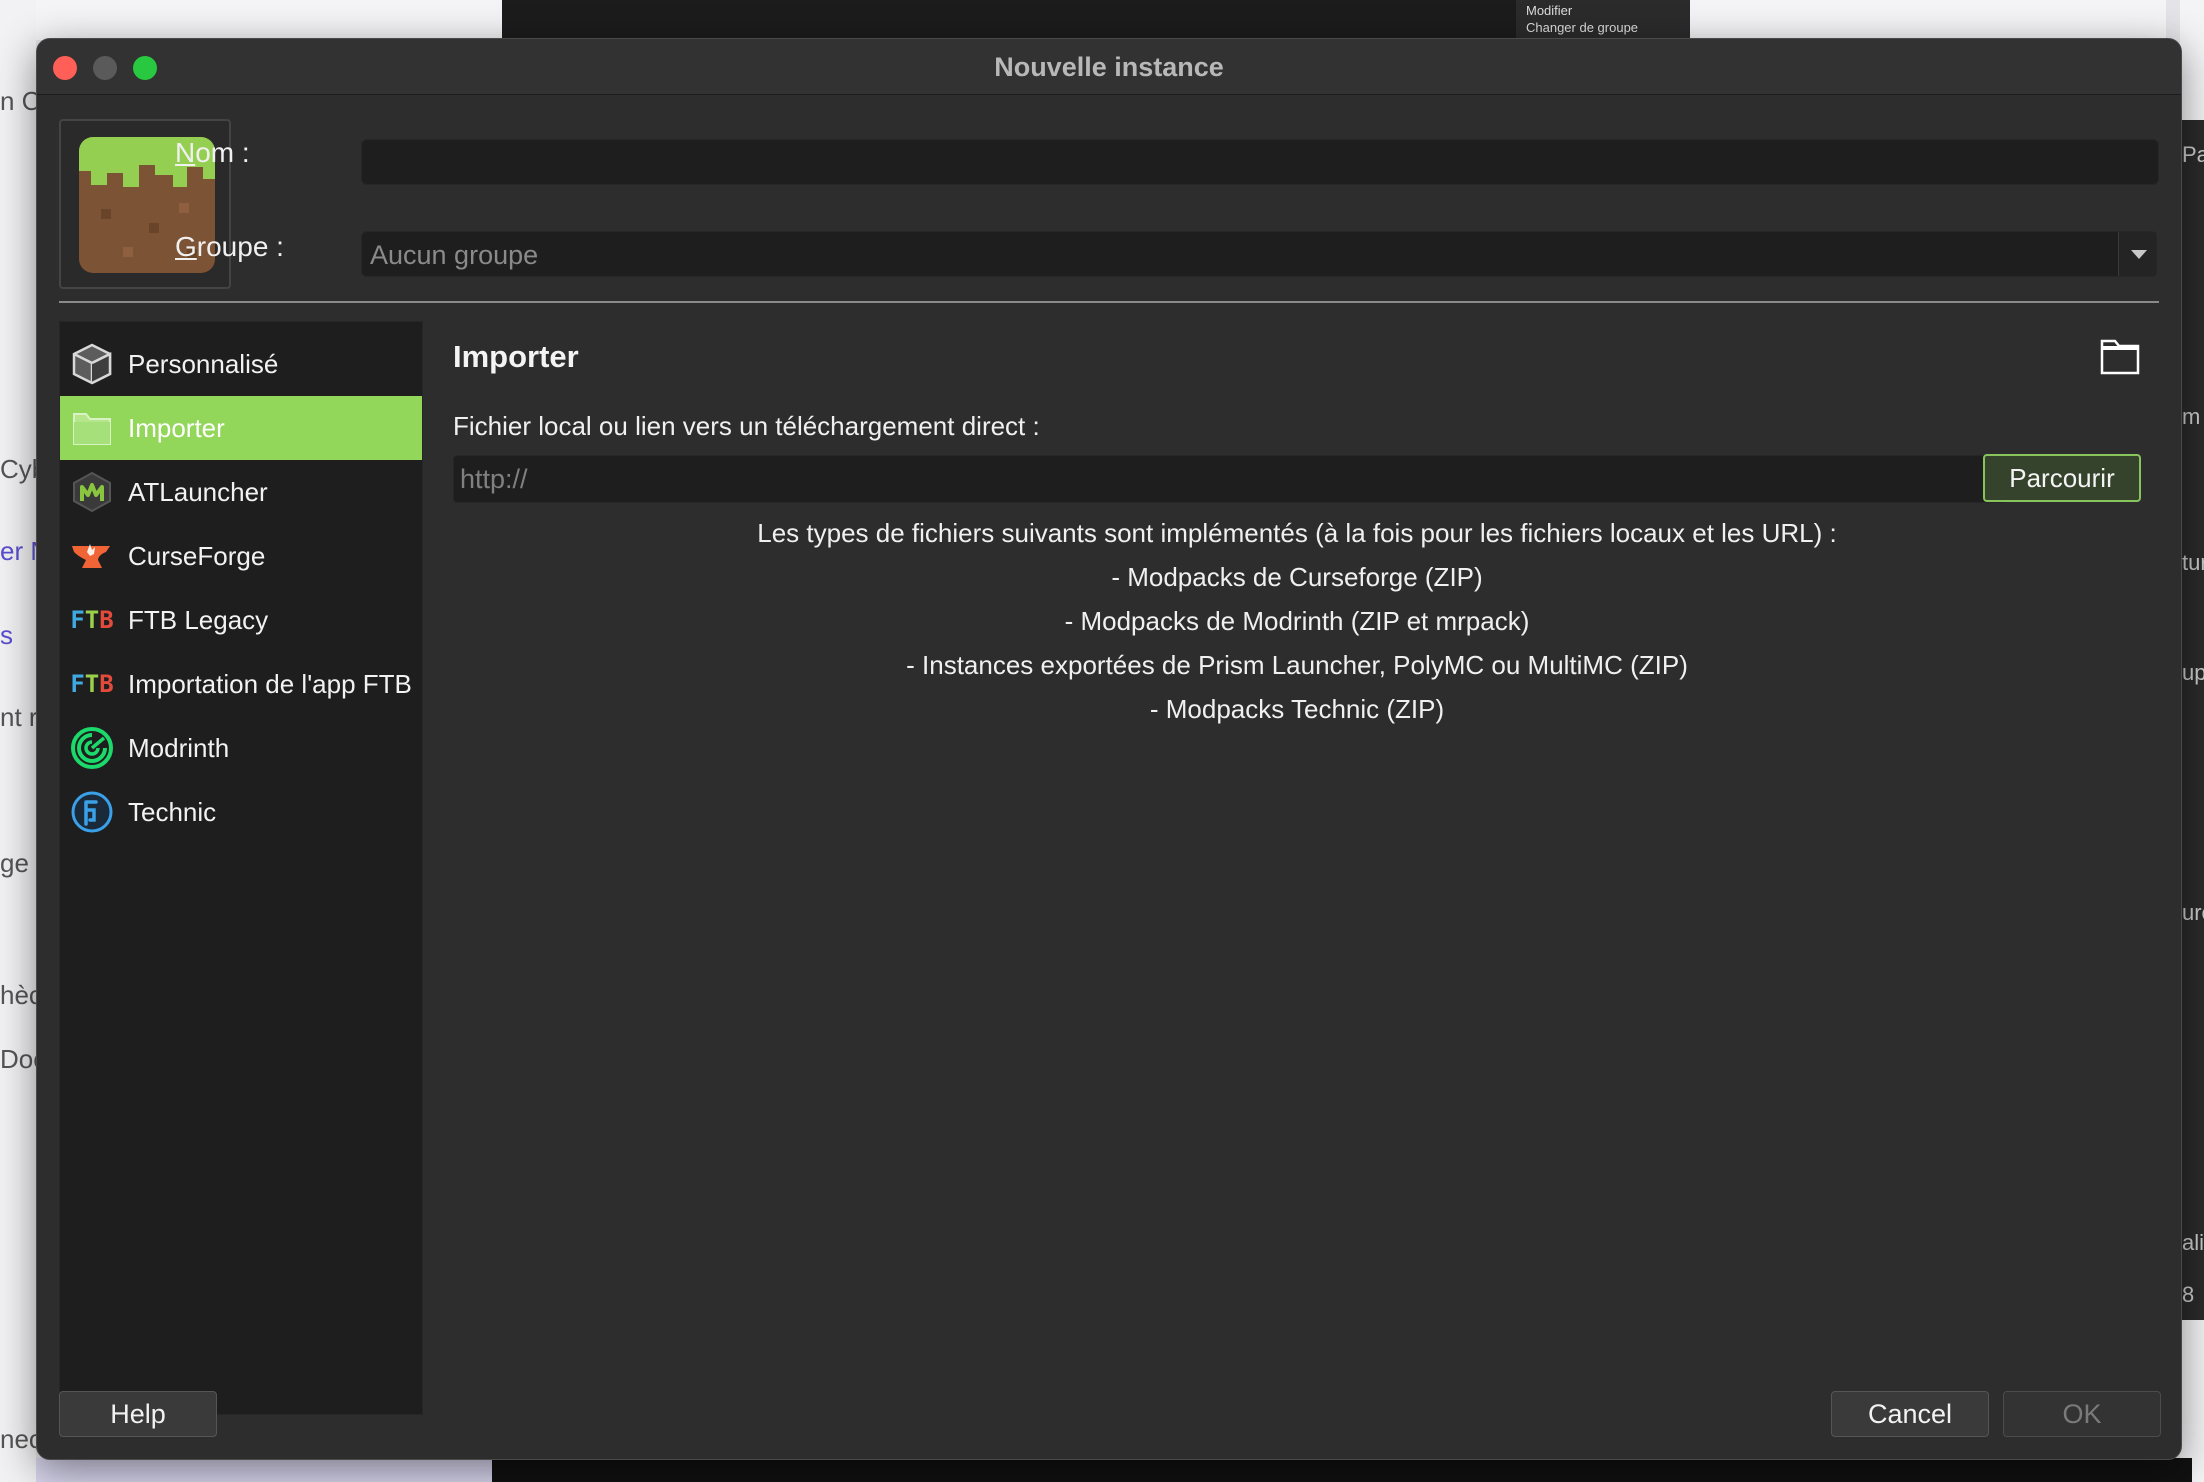 Image resolution: width=2204 pixels, height=1482 pixels. What do you see at coordinates (229, 246) in the screenshot?
I see `group-label: Groupe :` at bounding box center [229, 246].